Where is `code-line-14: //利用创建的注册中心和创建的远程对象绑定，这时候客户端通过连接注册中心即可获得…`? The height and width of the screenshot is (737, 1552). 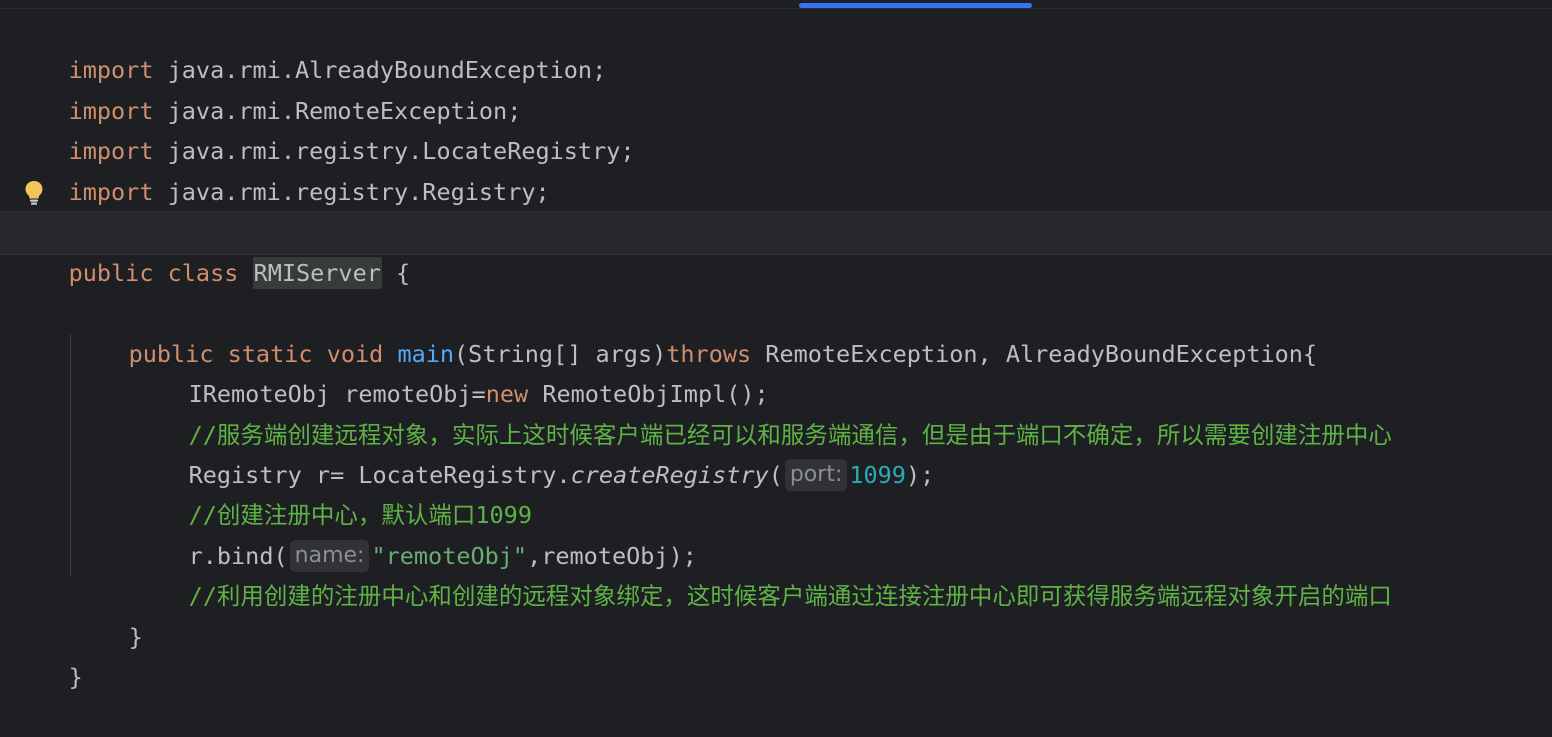 code-line-14: //利用创建的注册中心和创建的远程对象绑定，这时候客户端通过连接注册中心即可获得… is located at coordinates (762, 573).